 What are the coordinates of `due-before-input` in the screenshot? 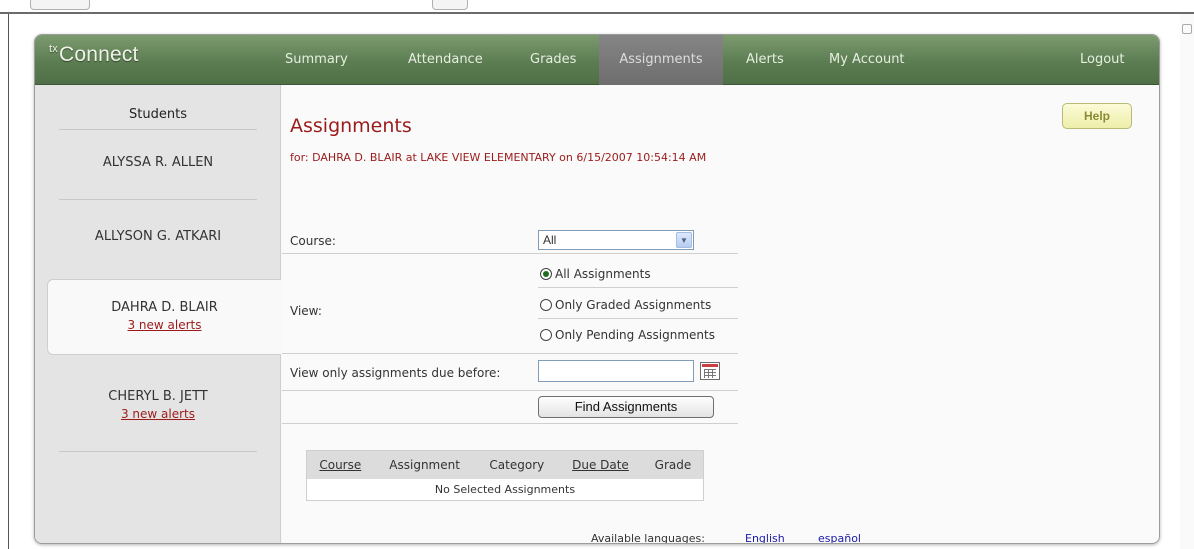 It's located at (616, 371).